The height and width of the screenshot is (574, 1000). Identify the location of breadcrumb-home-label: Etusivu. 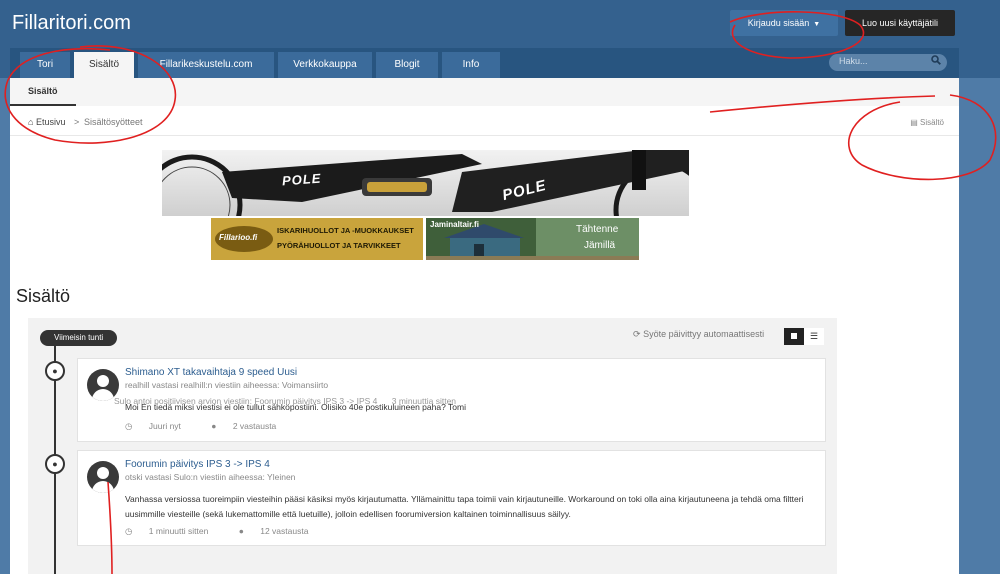
(50, 122).